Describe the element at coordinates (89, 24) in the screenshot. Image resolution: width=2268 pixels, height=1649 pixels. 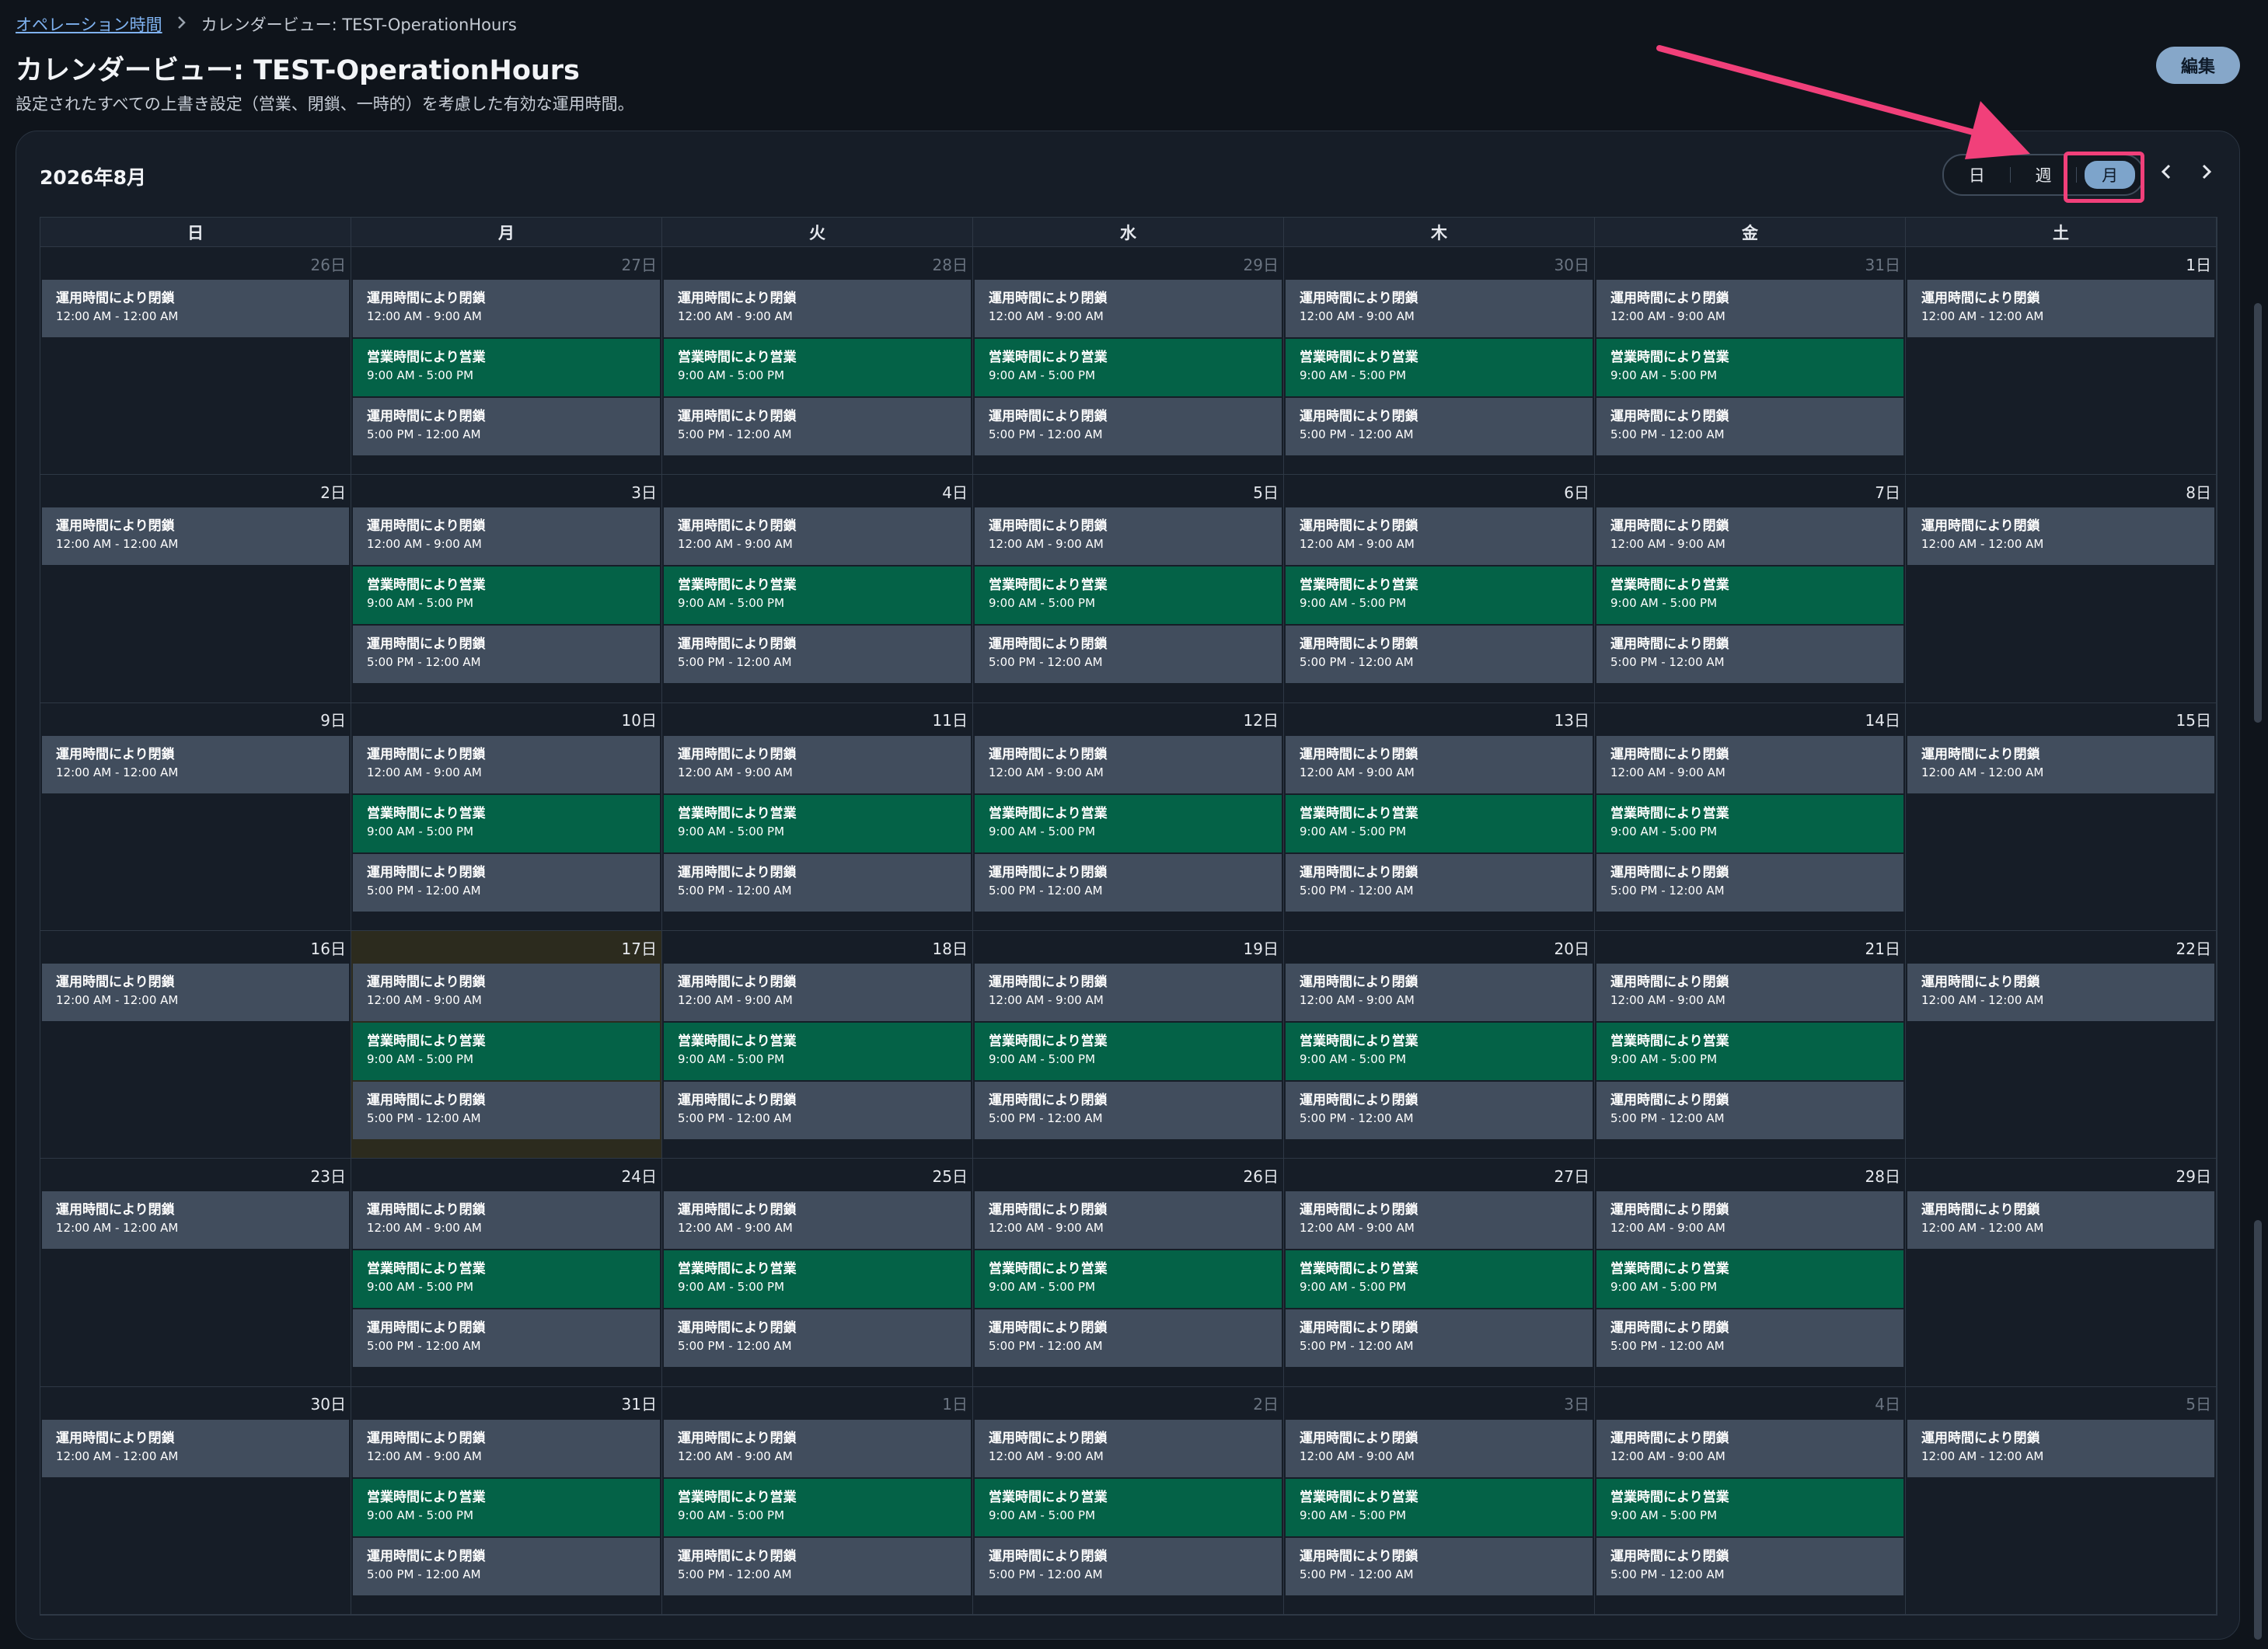
I see `breadcrumb-parent-link: オペレーション時間` at that location.